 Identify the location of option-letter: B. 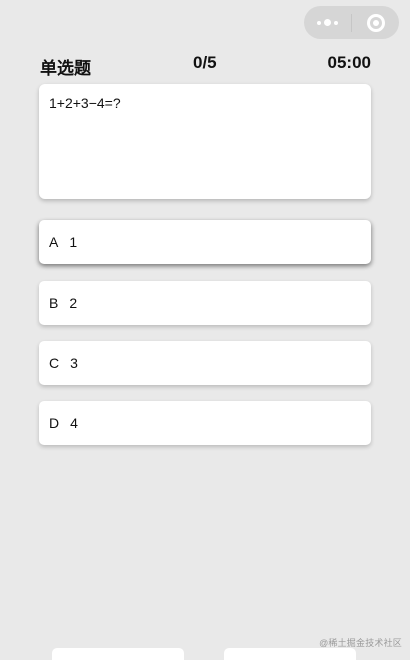
(54, 303).